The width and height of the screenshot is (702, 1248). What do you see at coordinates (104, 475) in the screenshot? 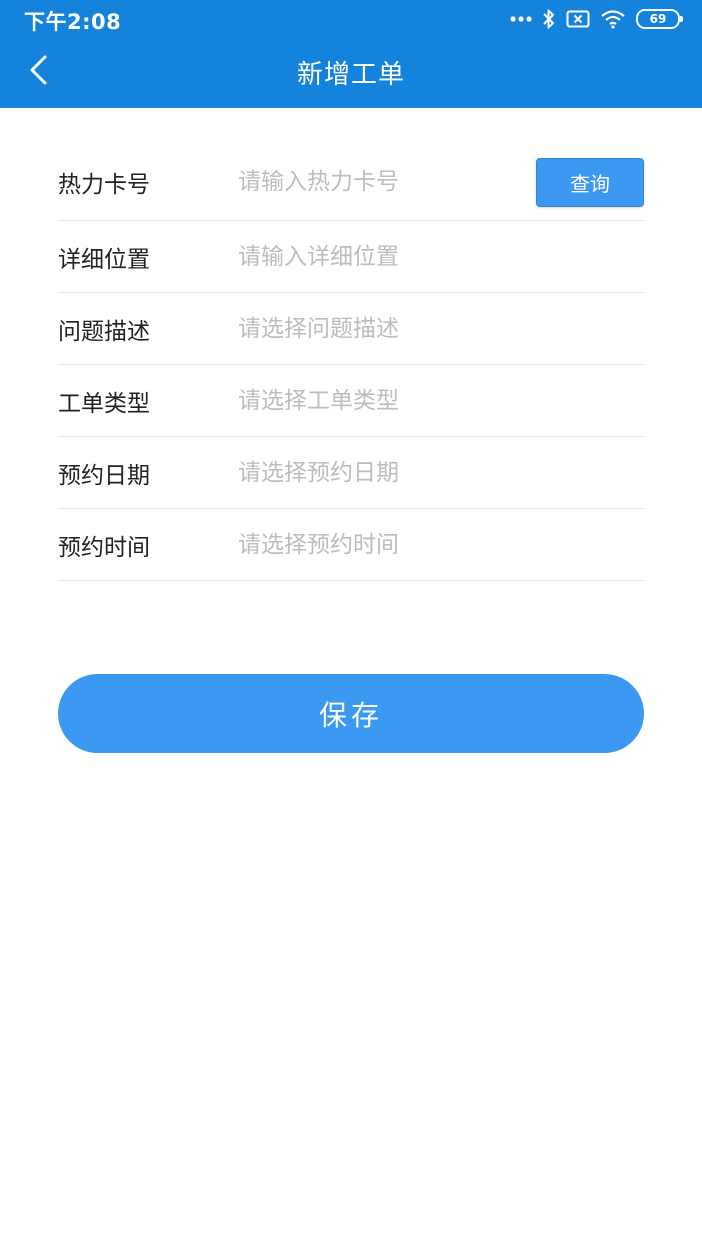
I see `date-label: 预约日期` at bounding box center [104, 475].